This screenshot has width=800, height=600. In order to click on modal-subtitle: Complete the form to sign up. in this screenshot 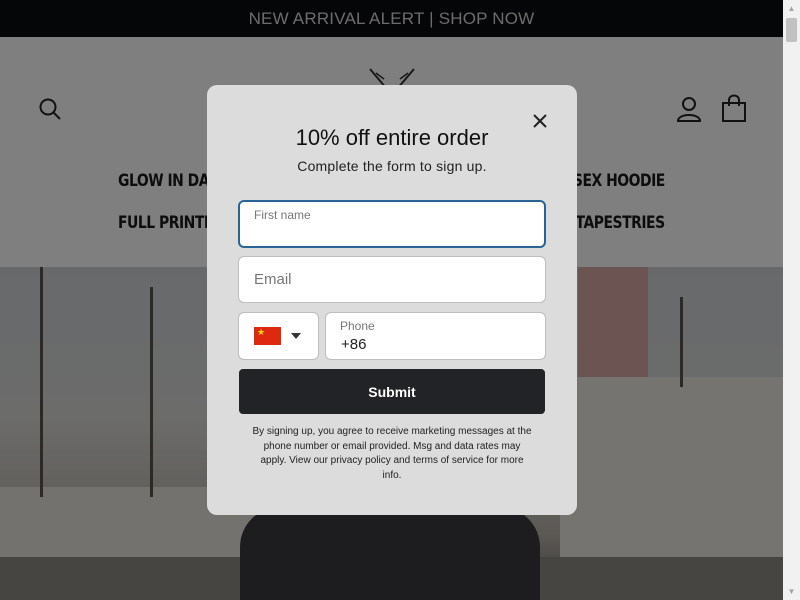, I will do `click(392, 166)`.